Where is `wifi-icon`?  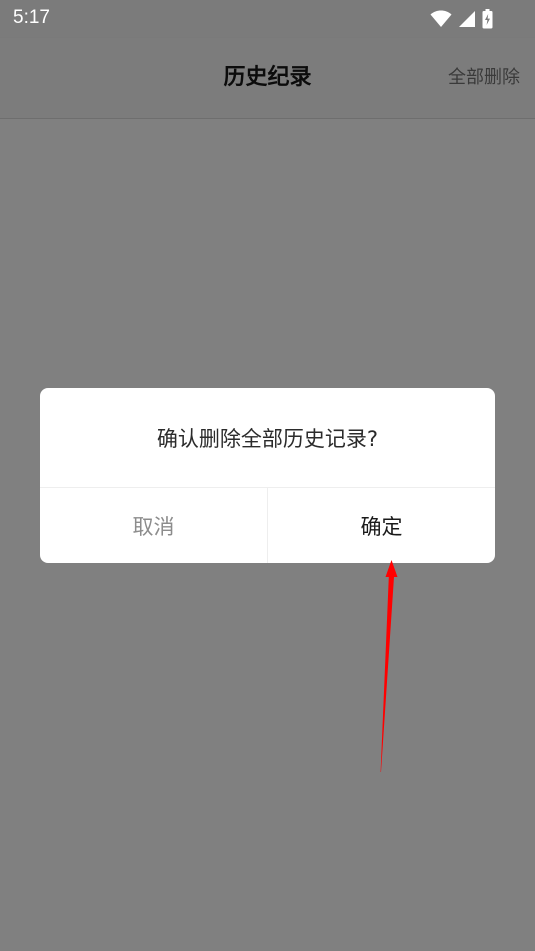 wifi-icon is located at coordinates (441, 19).